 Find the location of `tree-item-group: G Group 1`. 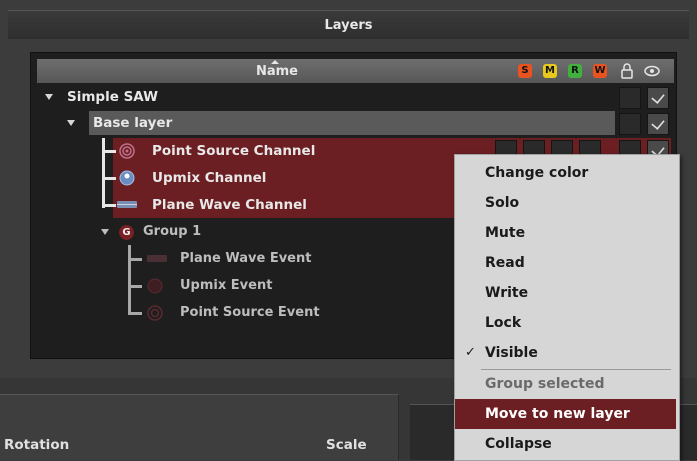

tree-item-group: G Group 1 is located at coordinates (247, 232).